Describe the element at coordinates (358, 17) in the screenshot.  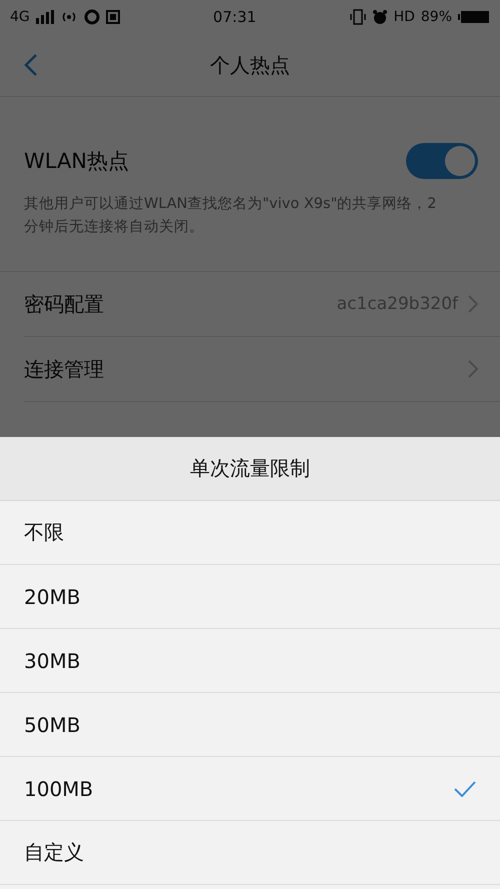
I see `vibrate-icon` at that location.